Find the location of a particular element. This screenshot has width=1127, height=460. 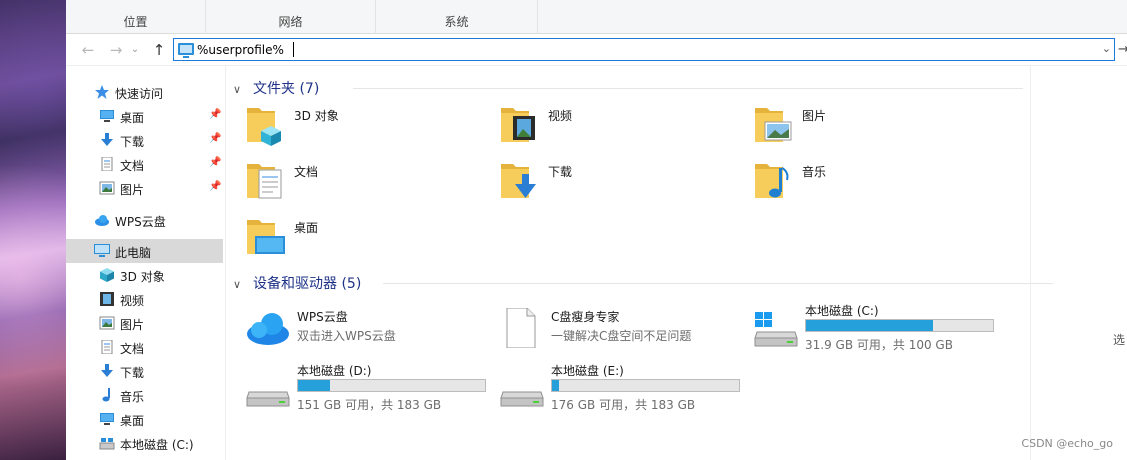

sidebar-item: 桌面 is located at coordinates (144, 419).